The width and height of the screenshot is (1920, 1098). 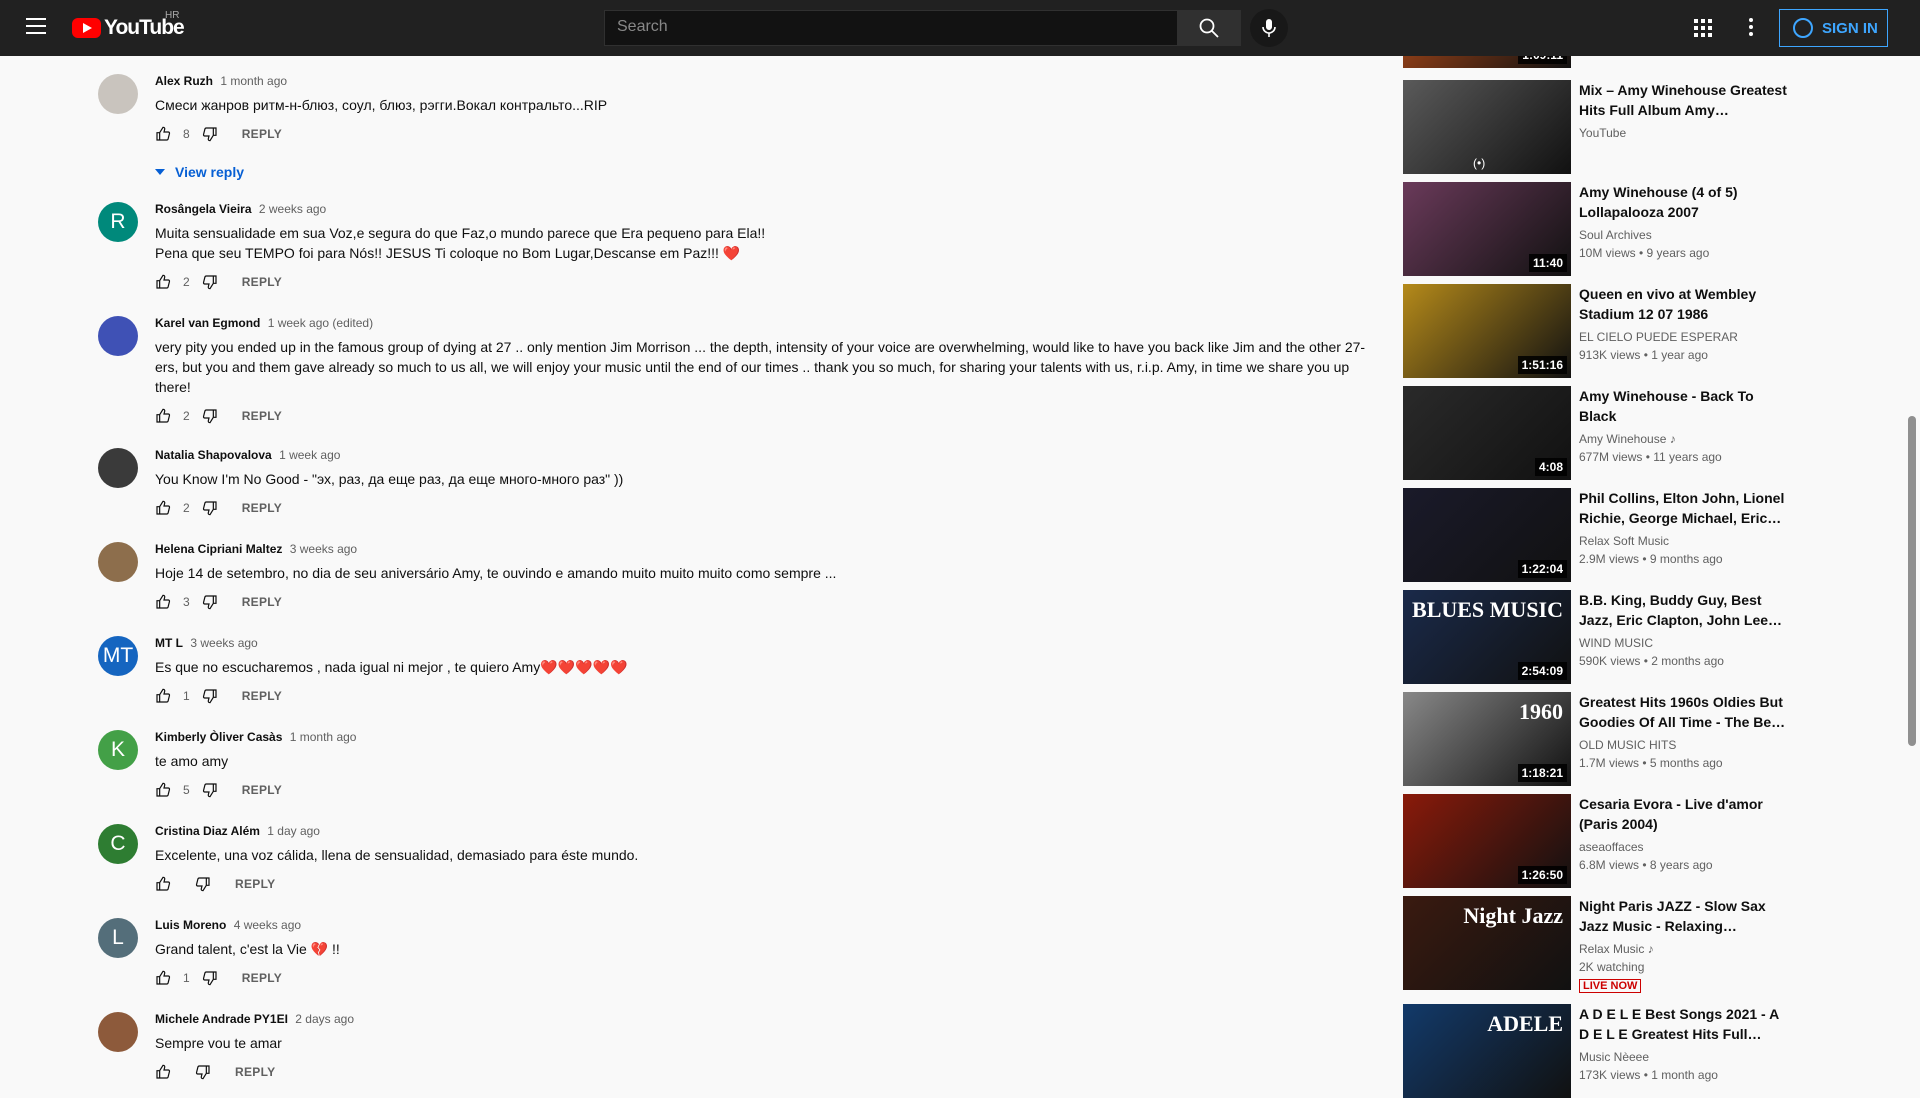 What do you see at coordinates (1684, 235) in the screenshot?
I see `video-channel: Soul Archives` at bounding box center [1684, 235].